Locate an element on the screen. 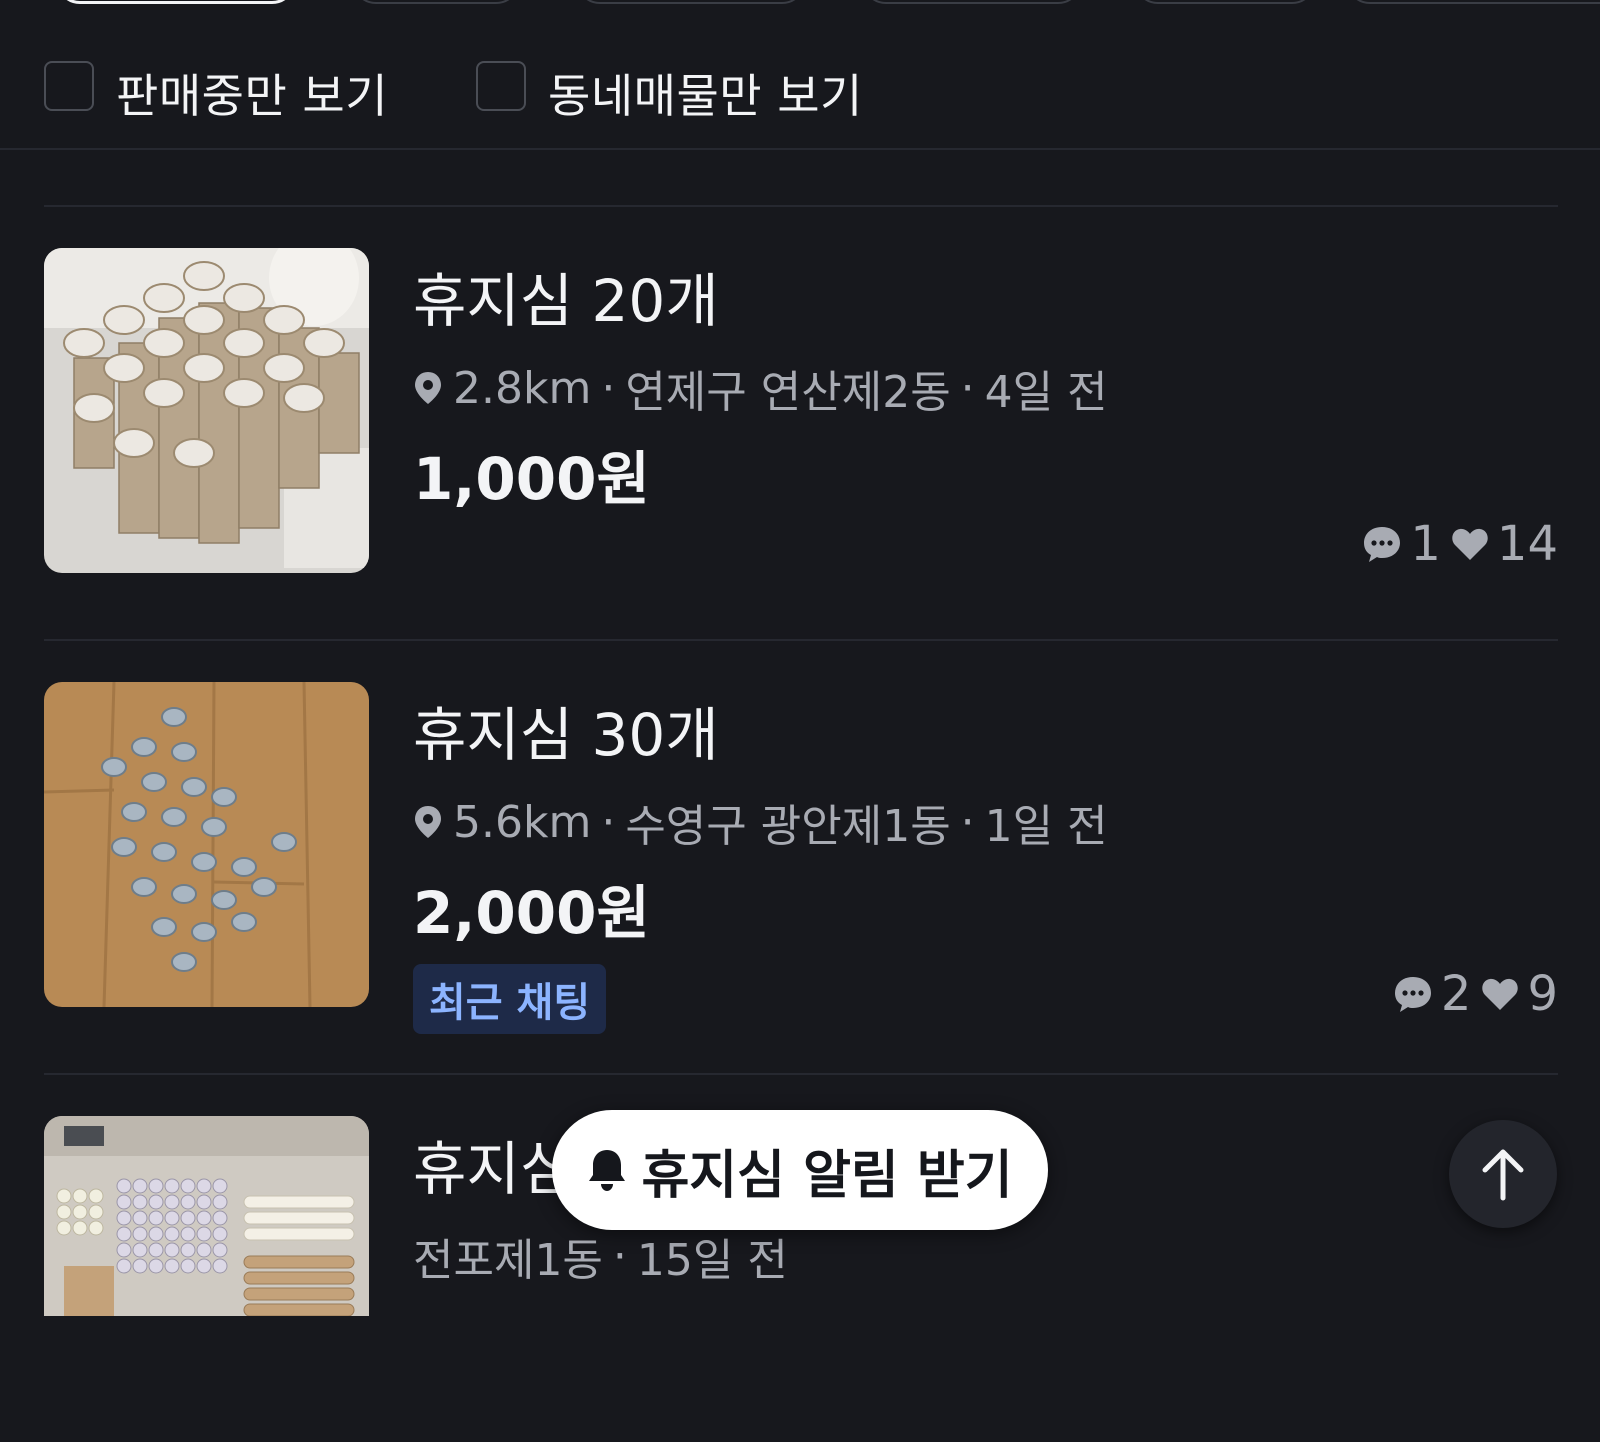 This screenshot has height=1442, width=1600. keyword-alert-button: 휴지심 알림 받기 is located at coordinates (800, 1170).